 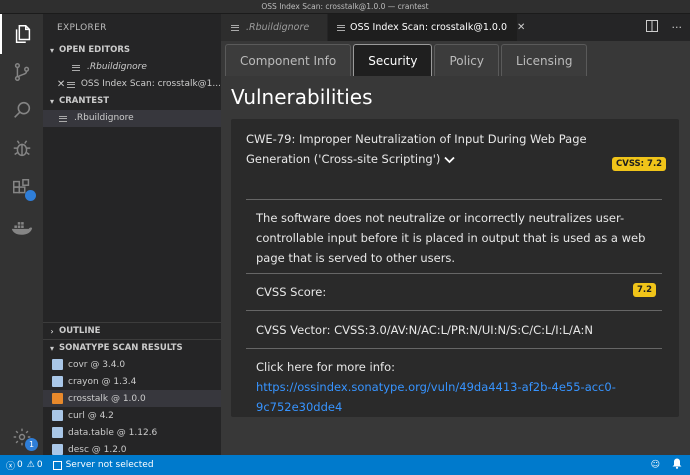 What do you see at coordinates (21, 437) in the screenshot?
I see `gear-icon: 1` at bounding box center [21, 437].